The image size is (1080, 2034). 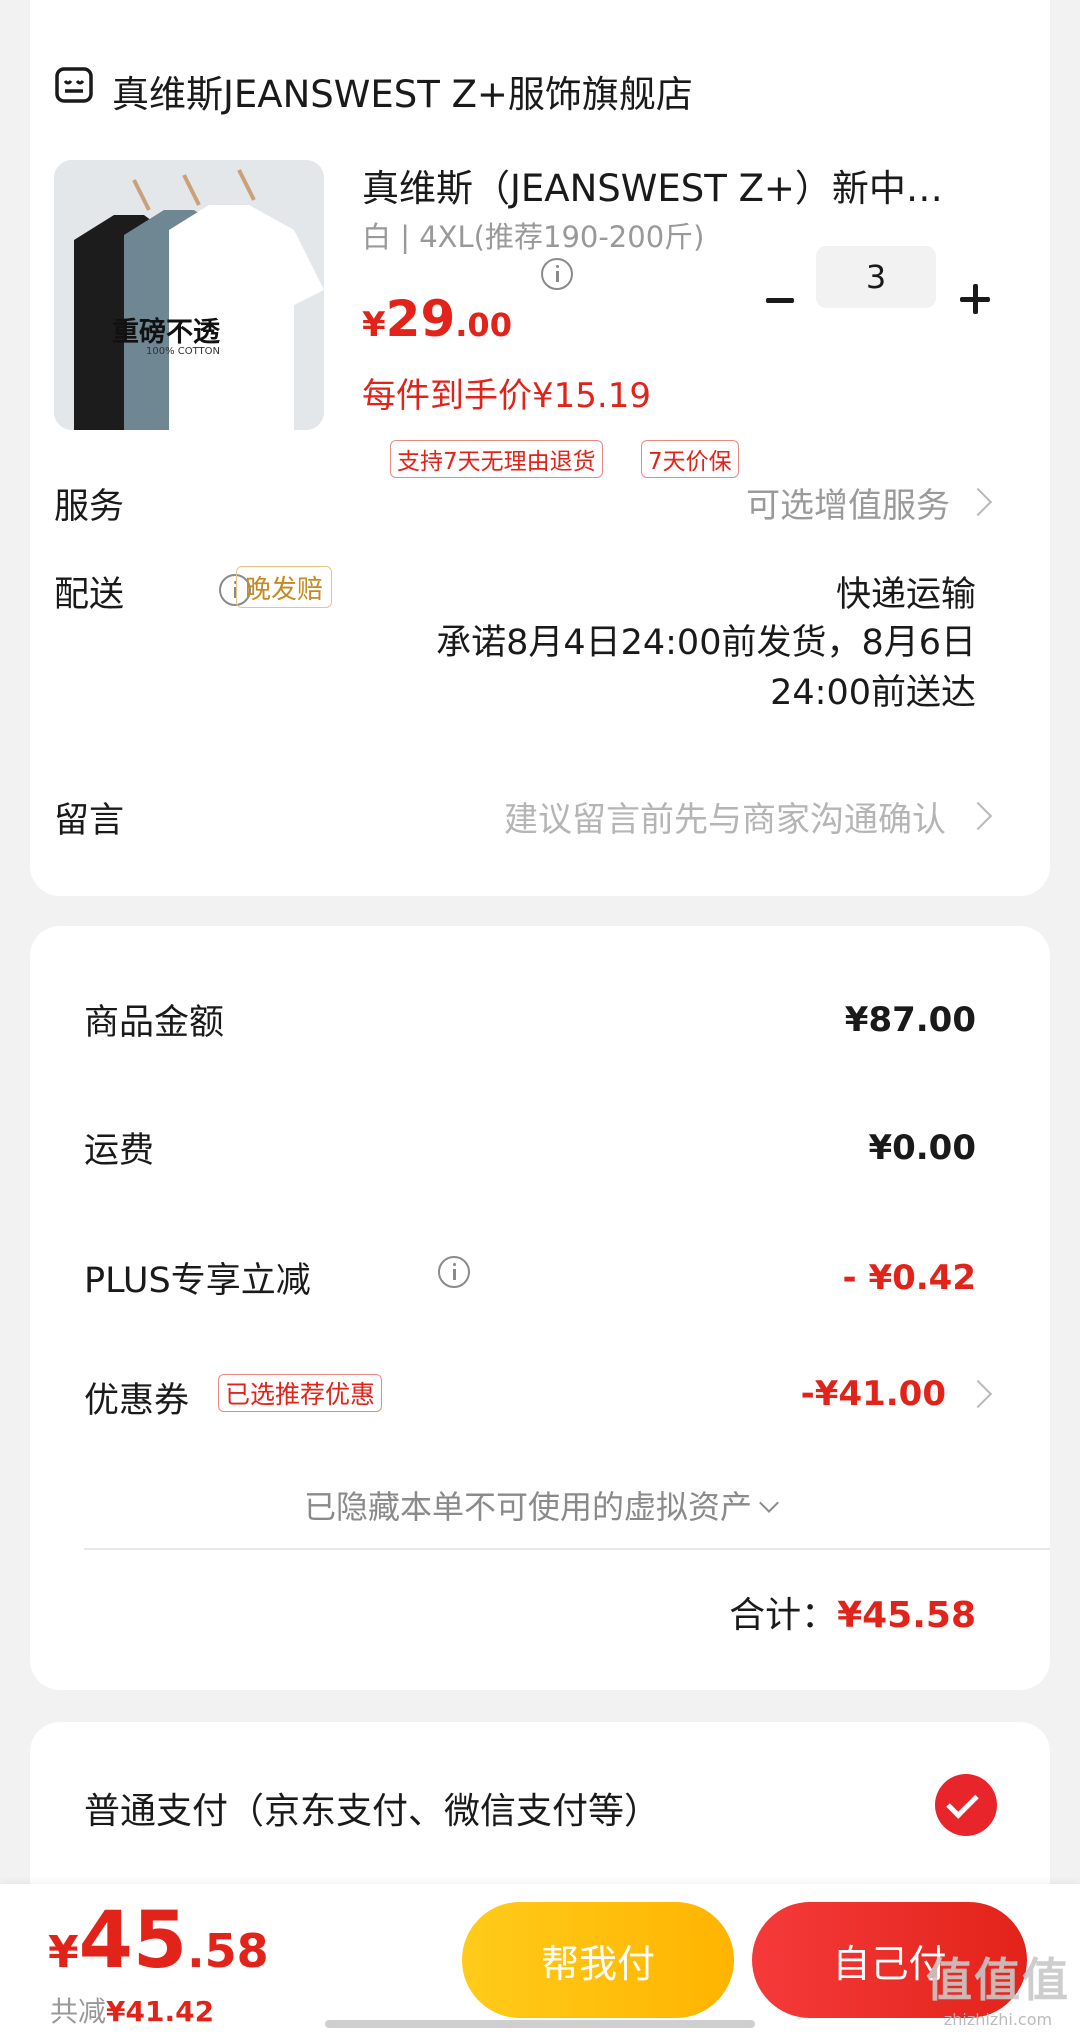 What do you see at coordinates (905, 595) in the screenshot?
I see `delivery-method: 快递运输` at bounding box center [905, 595].